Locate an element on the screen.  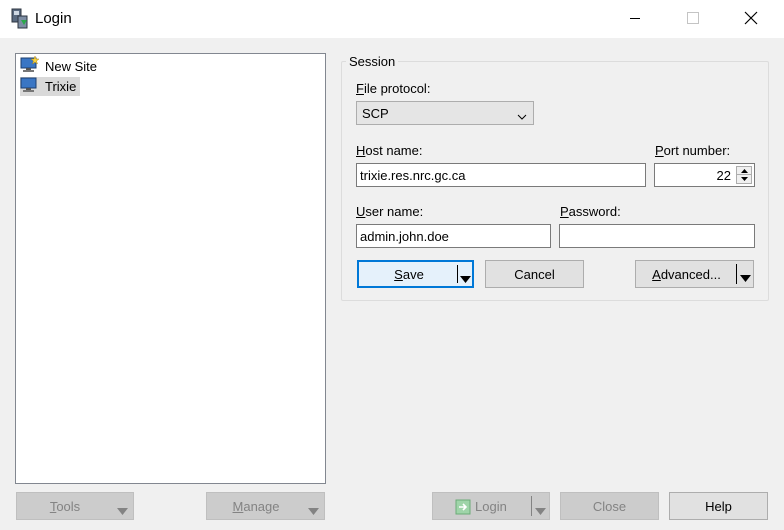
user-name-label: User name: is located at coordinates (390, 211).